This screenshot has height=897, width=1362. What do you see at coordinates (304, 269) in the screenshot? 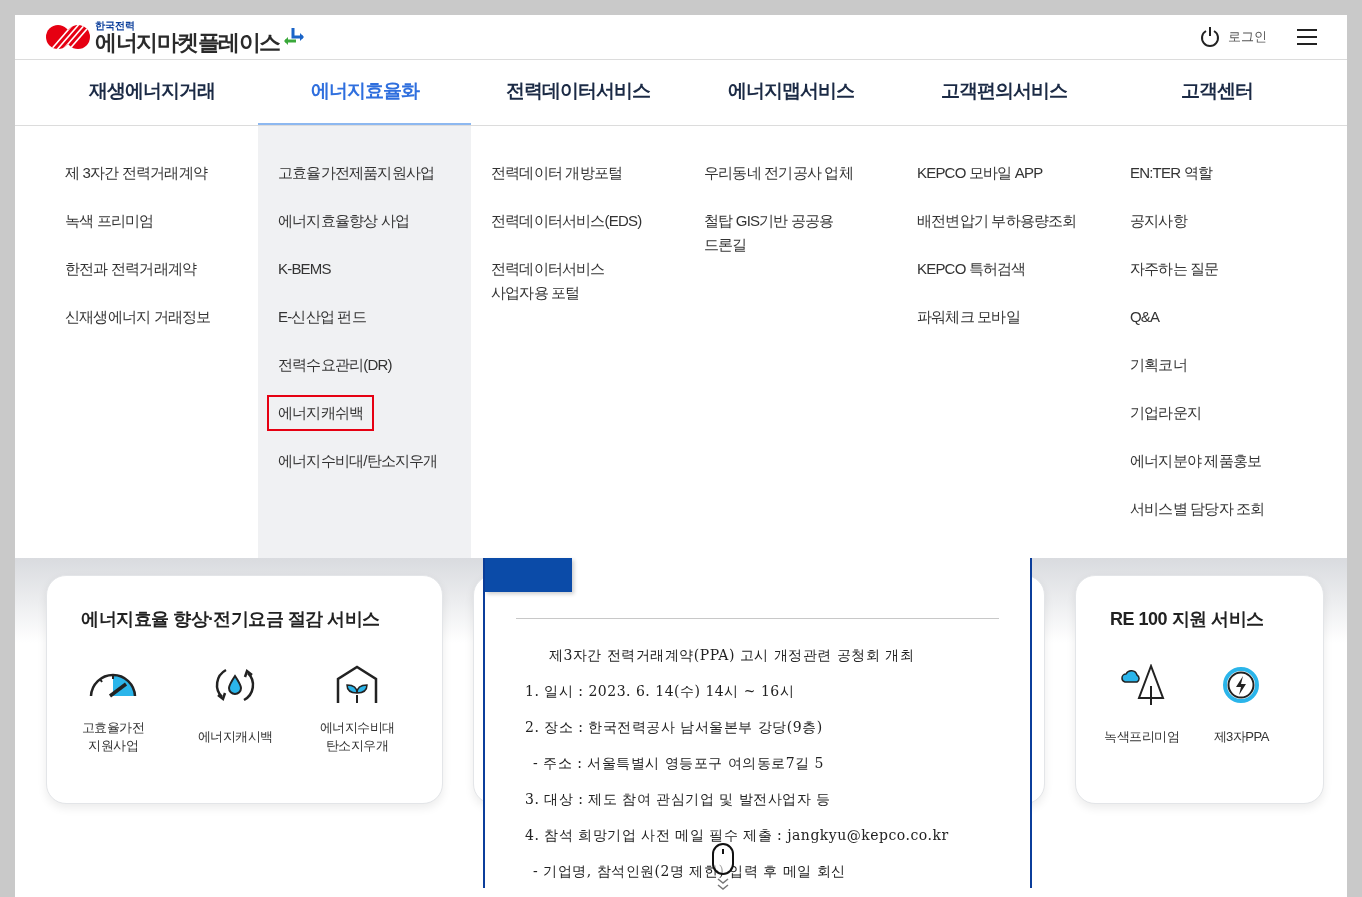
I see `submenu-link: K-BEMS` at bounding box center [304, 269].